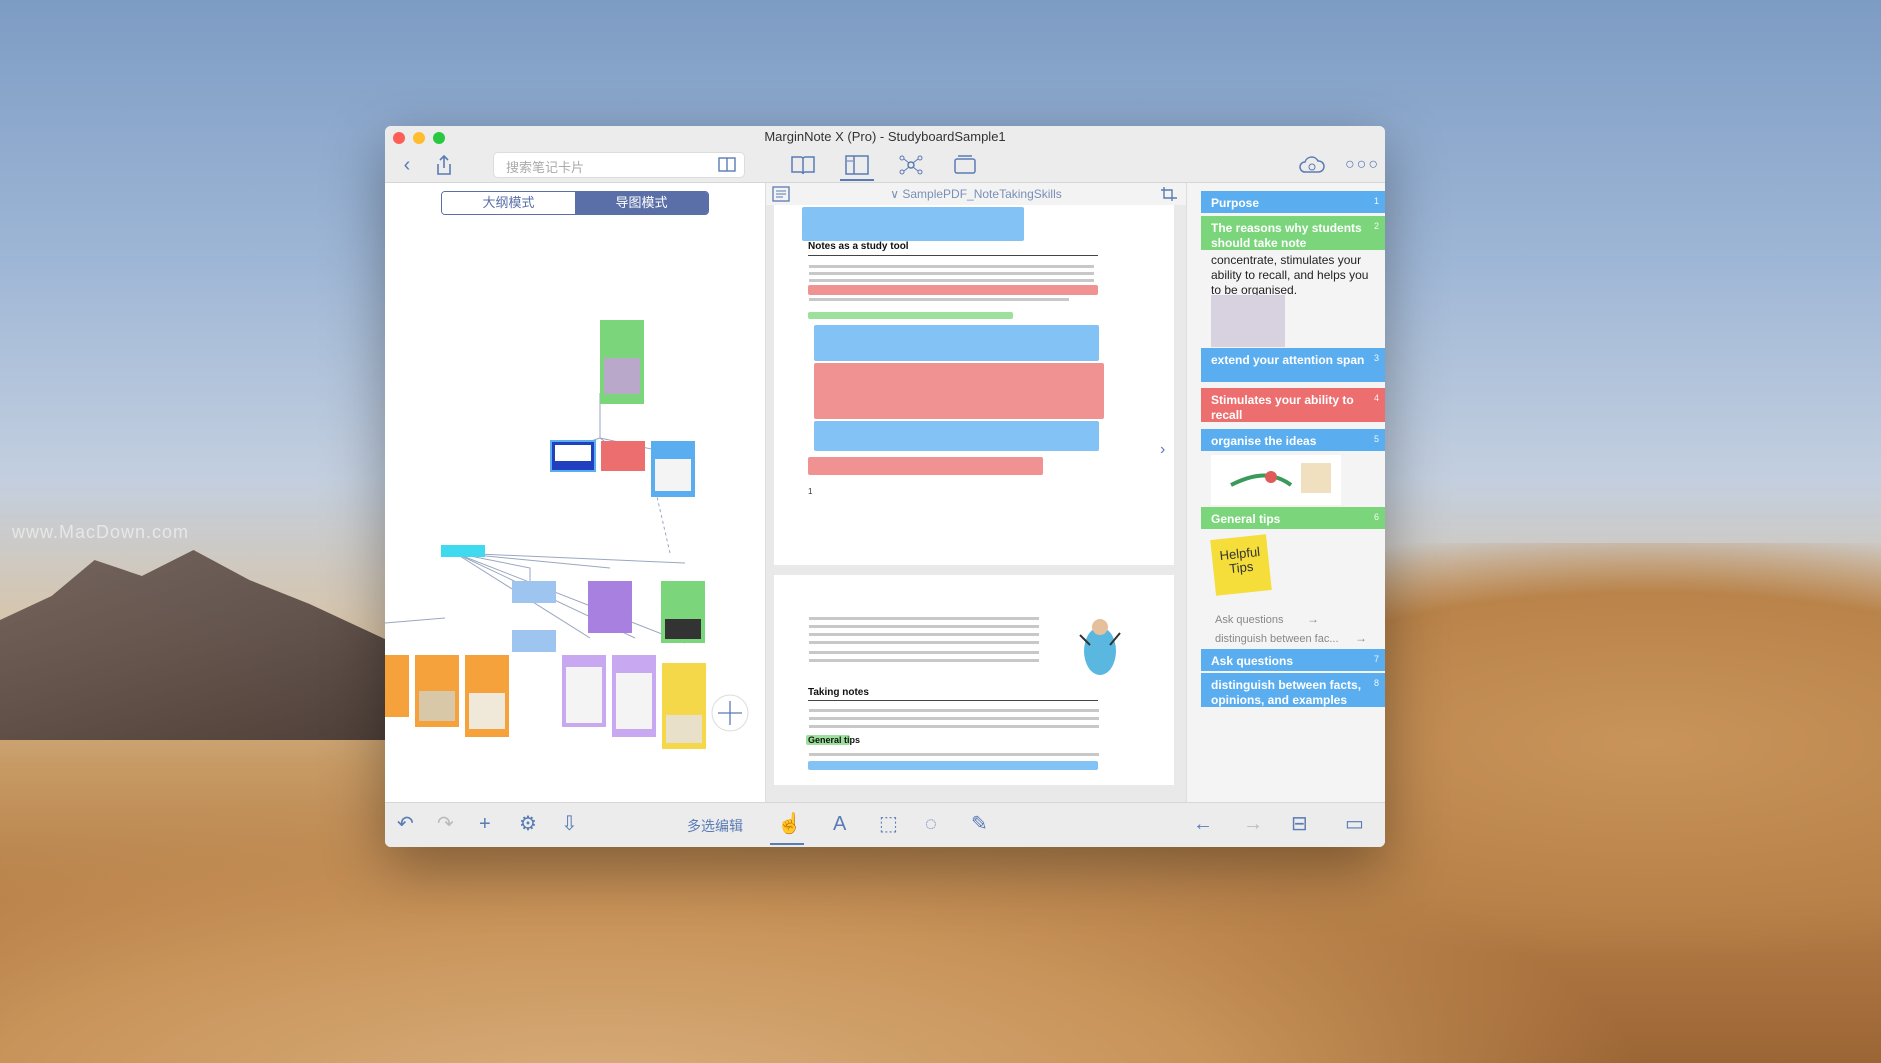 This screenshot has width=1881, height=1063. What do you see at coordinates (439, 138) in the screenshot?
I see `zoom-button` at bounding box center [439, 138].